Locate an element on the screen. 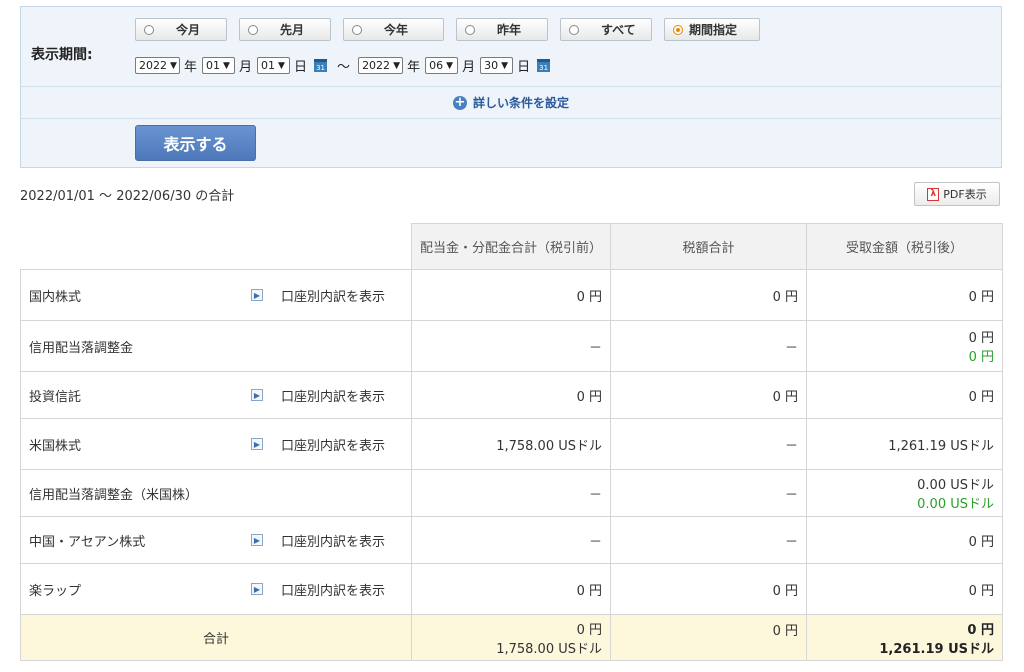 The width and height of the screenshot is (1024, 672). radio-this-month: 今月 is located at coordinates (181, 29).